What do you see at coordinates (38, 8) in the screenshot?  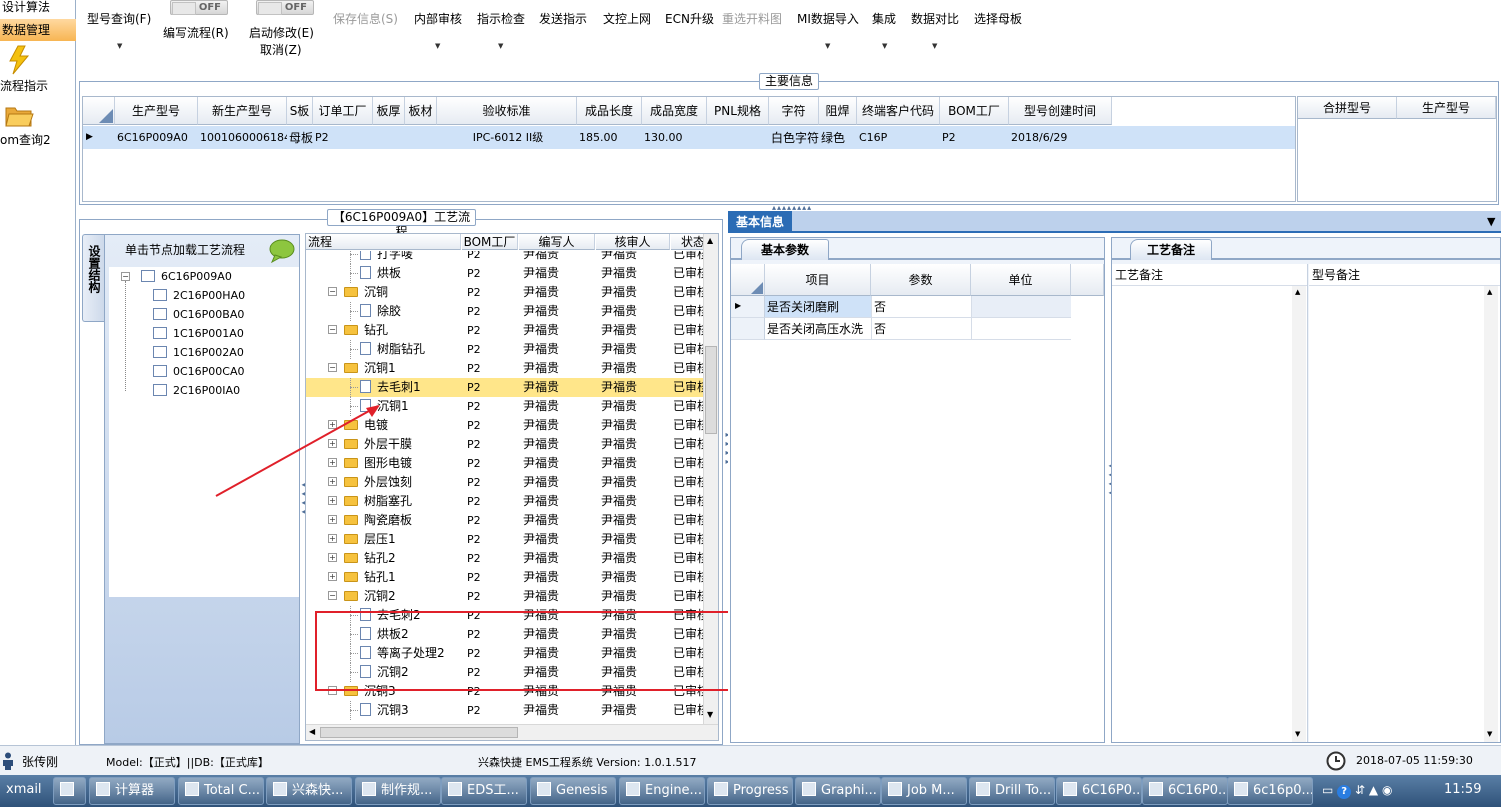 I see `nav-design-algorithm: 设计算法` at bounding box center [38, 8].